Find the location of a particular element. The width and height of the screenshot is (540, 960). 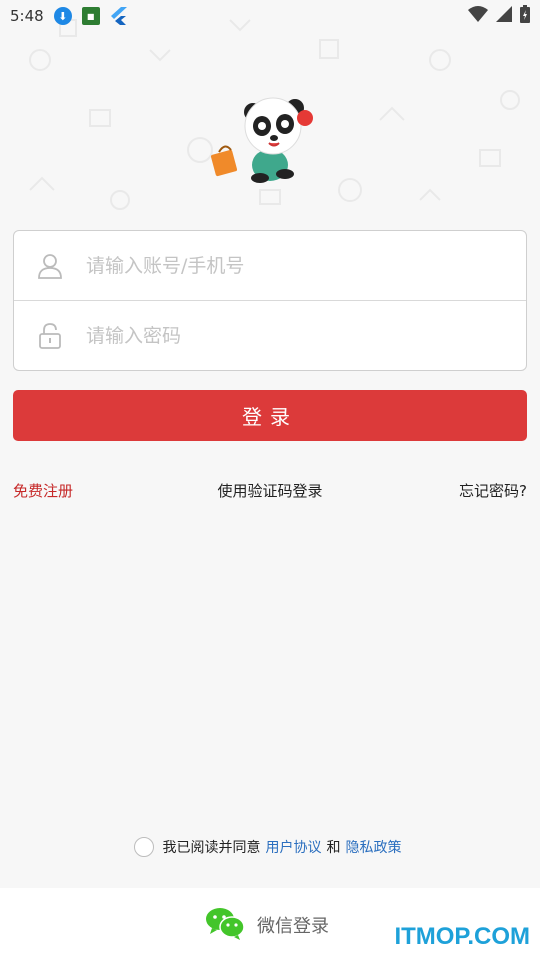

account-input is located at coordinates (286, 265).